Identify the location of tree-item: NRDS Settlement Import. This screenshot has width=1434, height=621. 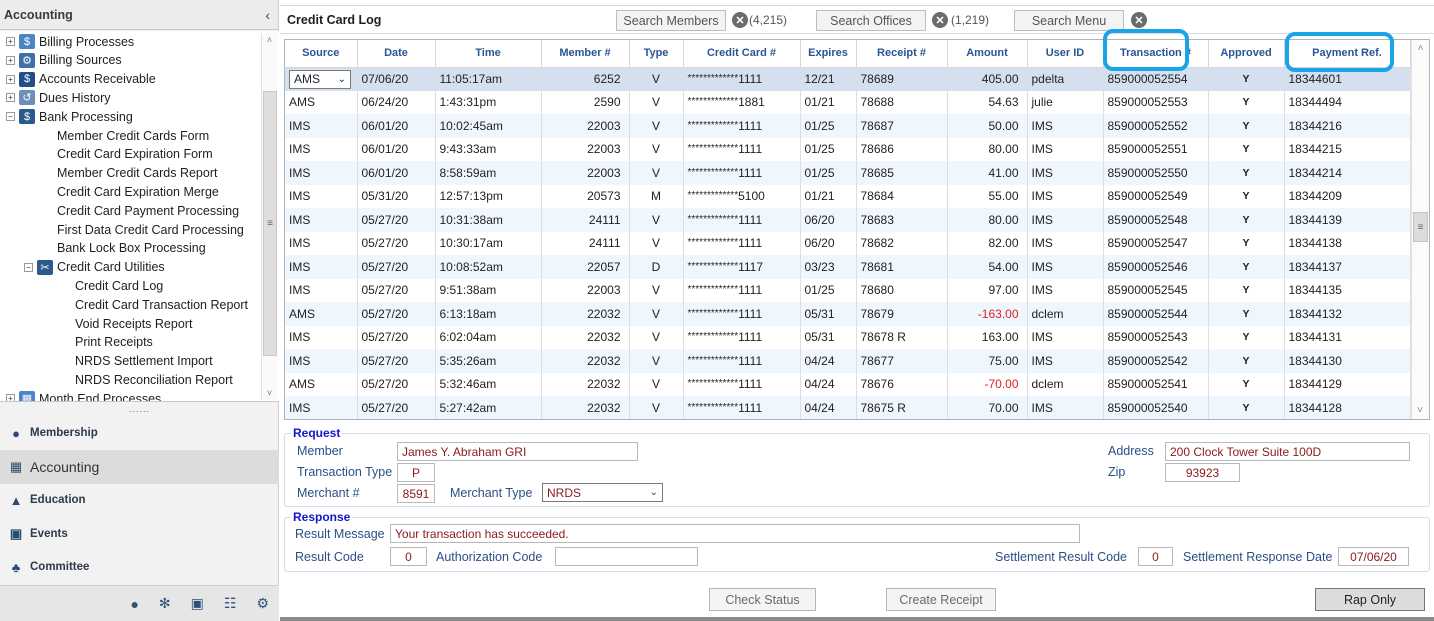
(144, 361).